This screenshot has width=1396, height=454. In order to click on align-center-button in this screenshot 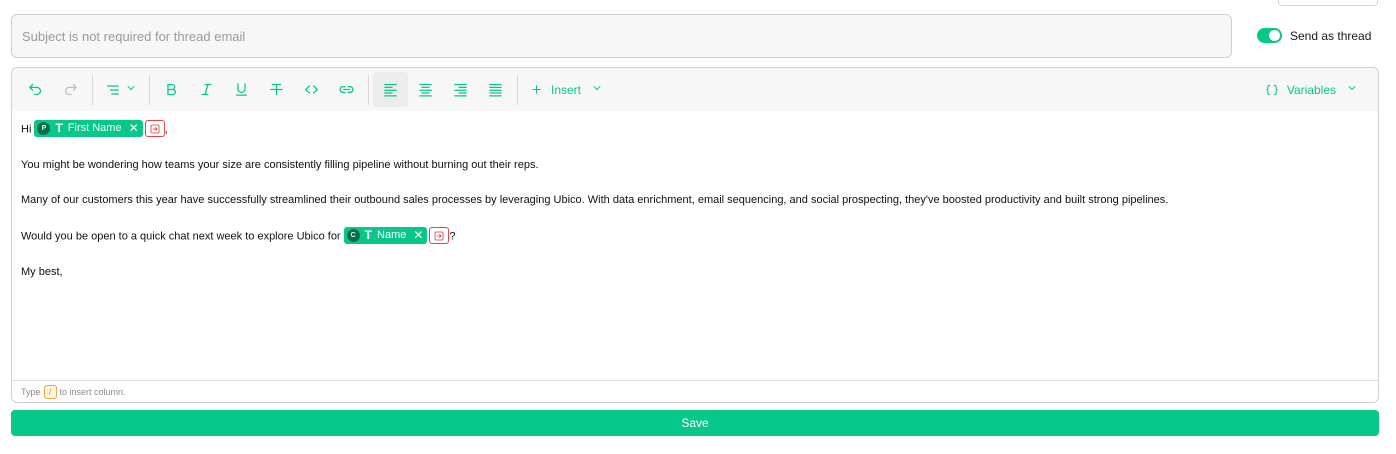, I will do `click(425, 89)`.